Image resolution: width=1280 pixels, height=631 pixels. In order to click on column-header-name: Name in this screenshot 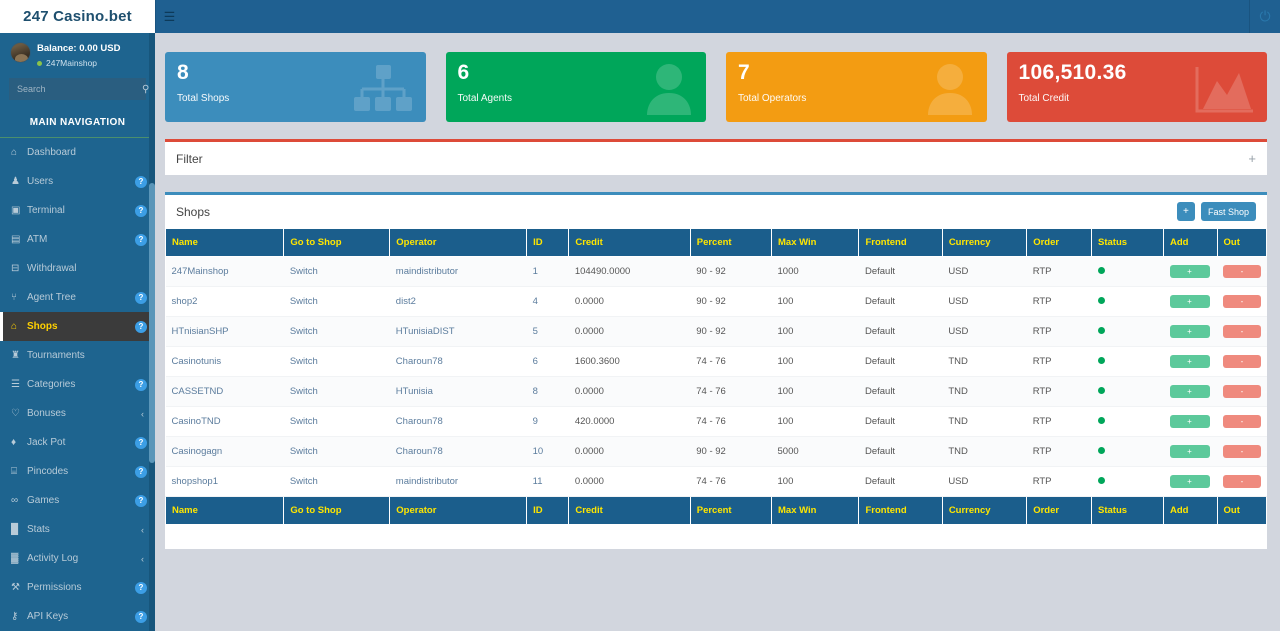, I will do `click(224, 510)`.